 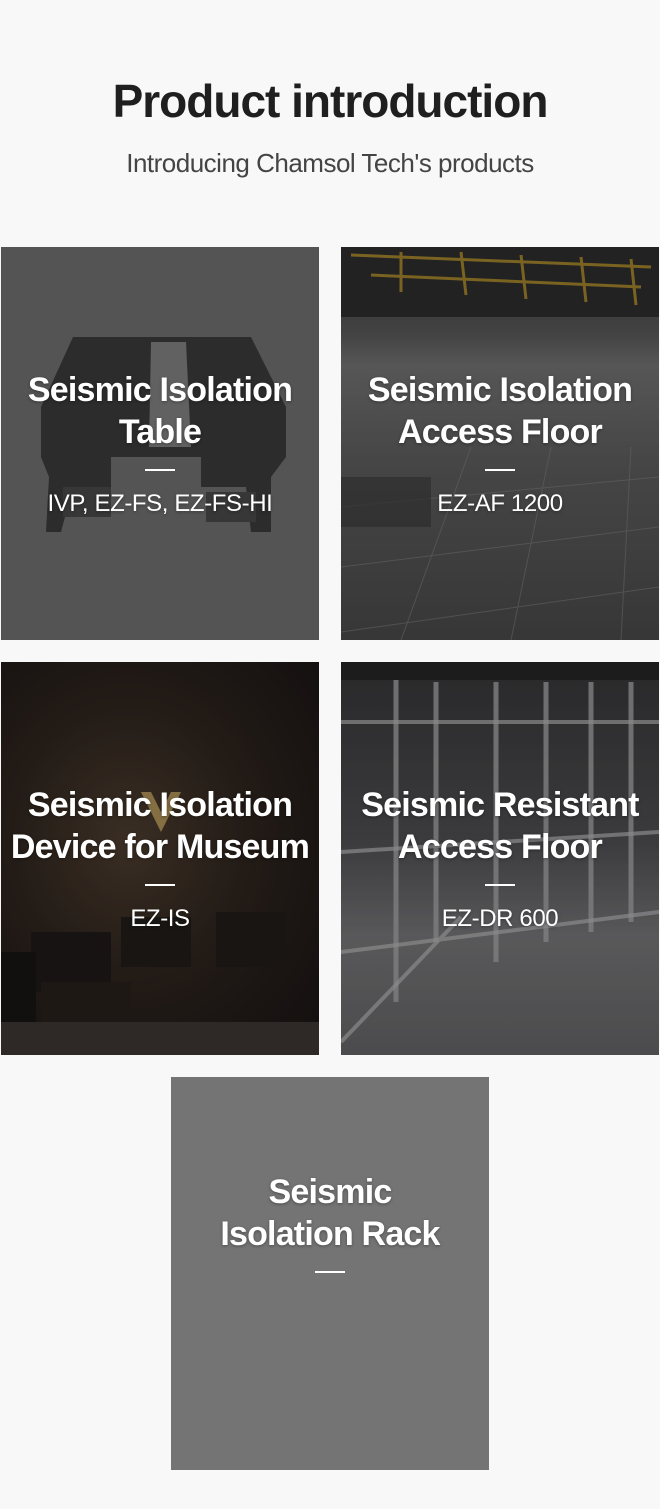 I want to click on product-title: Seismic Isolation Access Floor, so click(x=500, y=410).